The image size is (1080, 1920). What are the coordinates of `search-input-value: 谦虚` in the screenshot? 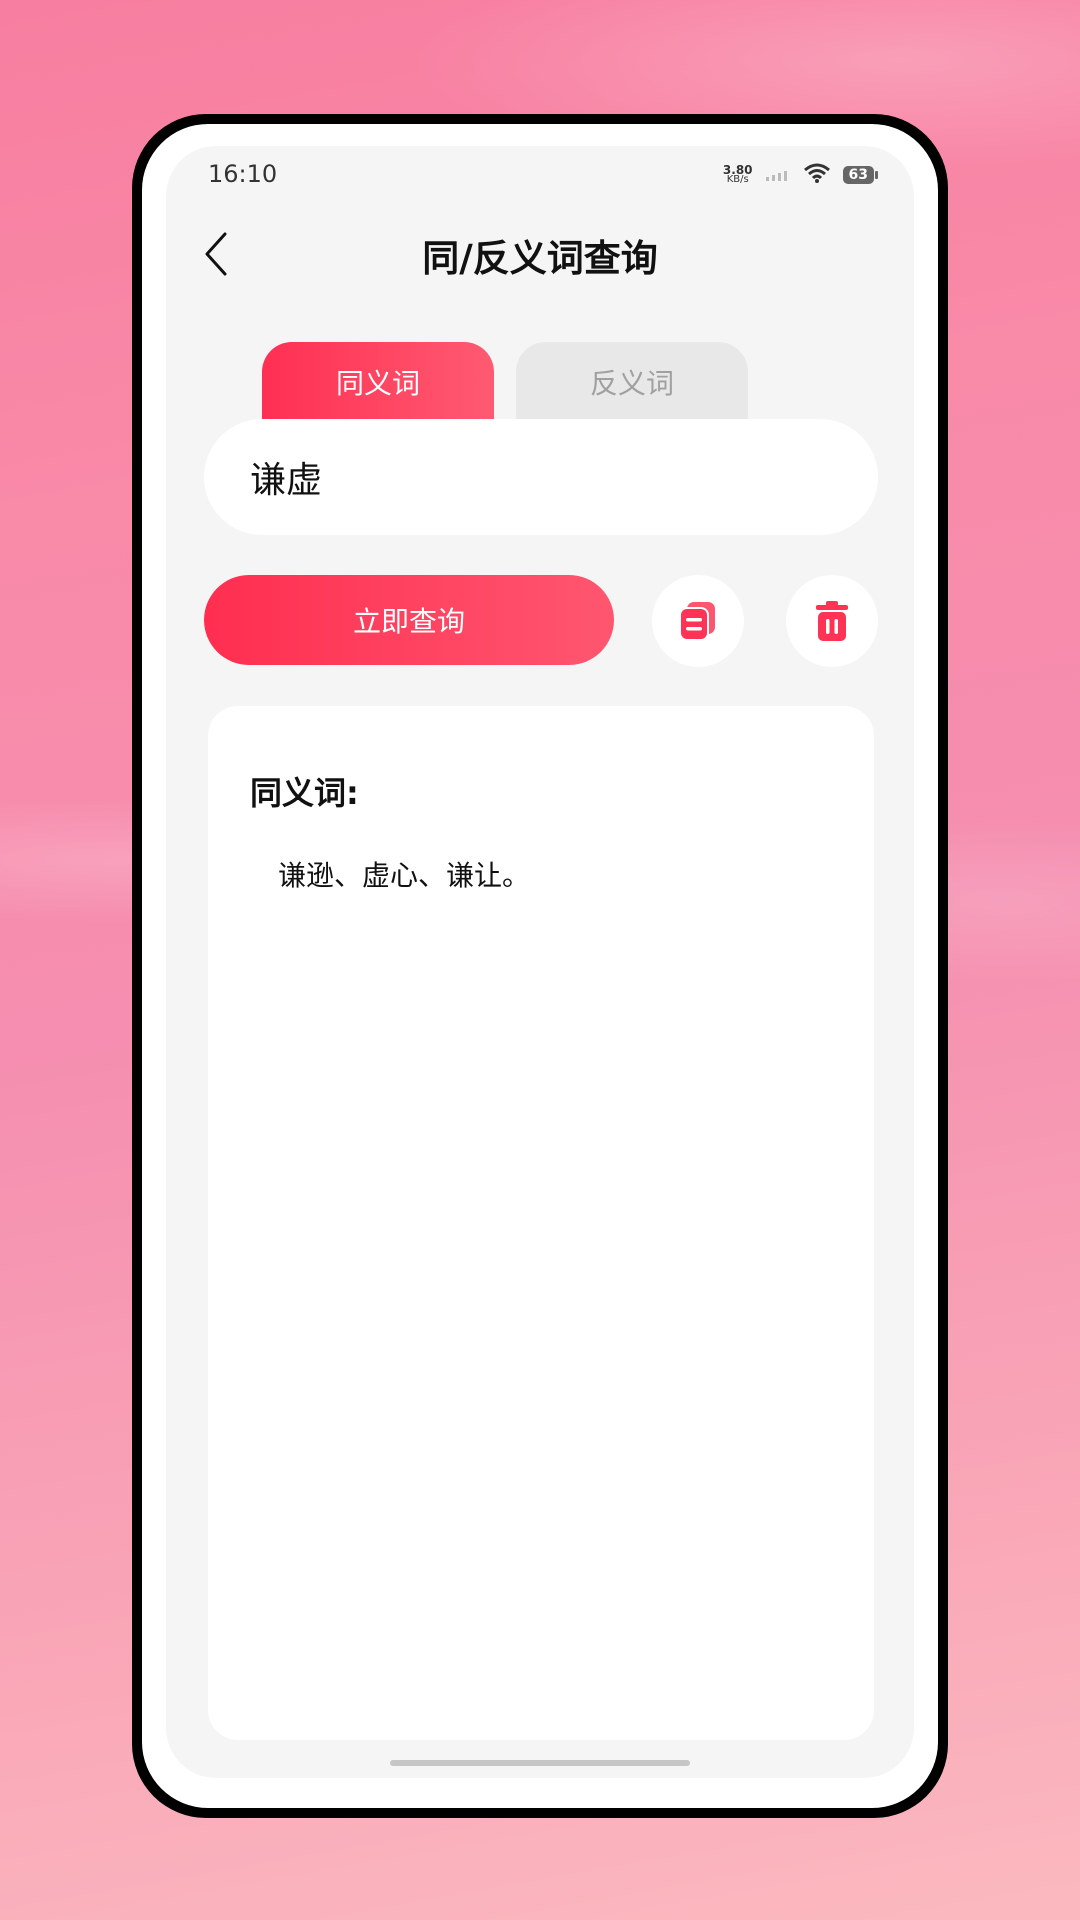 It's located at (286, 480).